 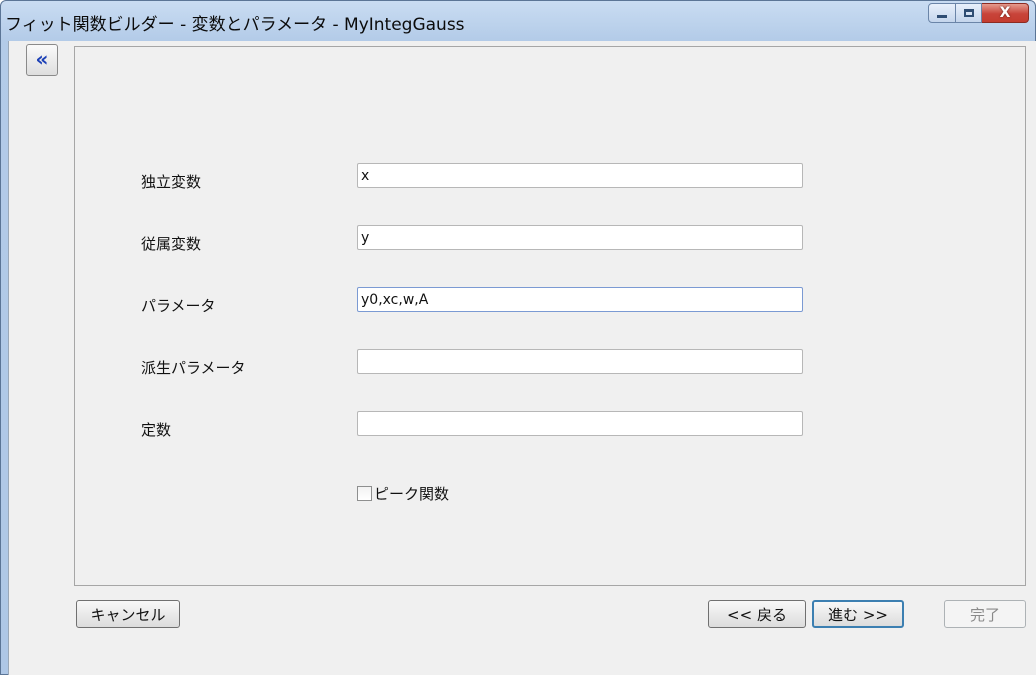 I want to click on double-chevron-left-icon: «, so click(x=42, y=59).